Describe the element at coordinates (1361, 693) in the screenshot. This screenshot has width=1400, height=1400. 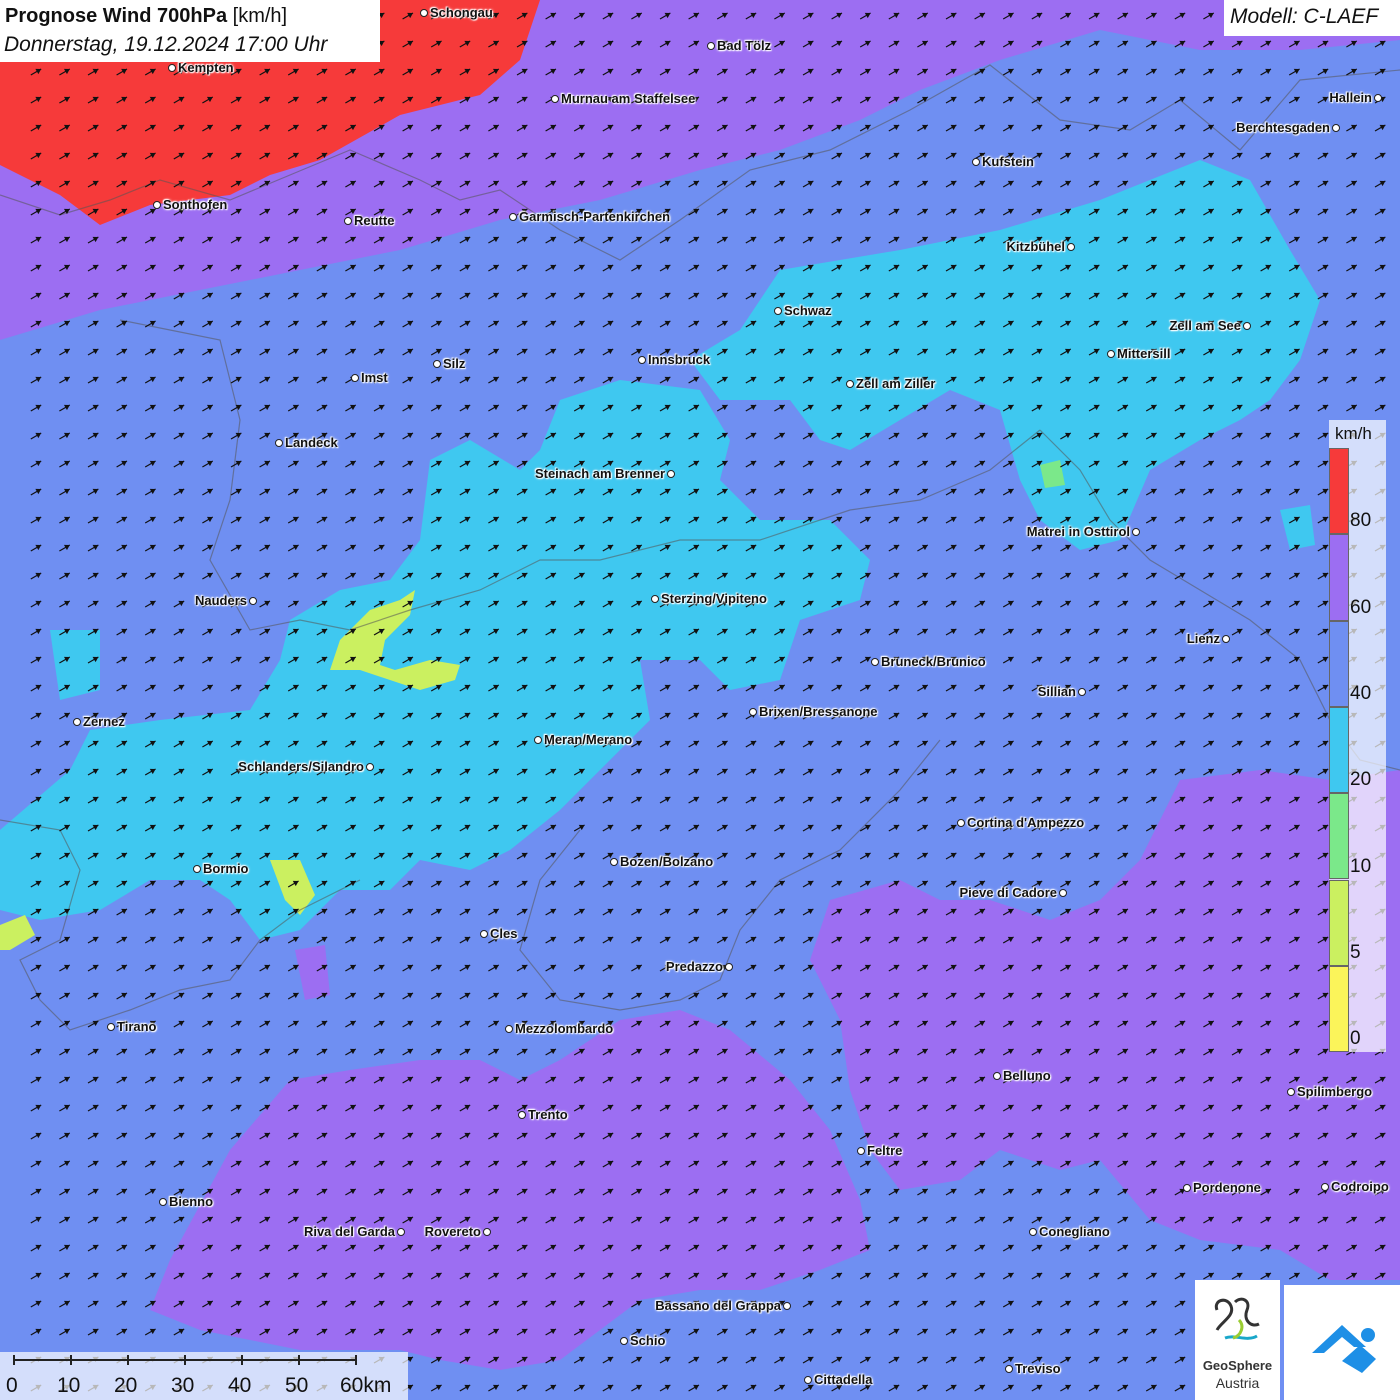
I see `legend-tick-40: 40` at that location.